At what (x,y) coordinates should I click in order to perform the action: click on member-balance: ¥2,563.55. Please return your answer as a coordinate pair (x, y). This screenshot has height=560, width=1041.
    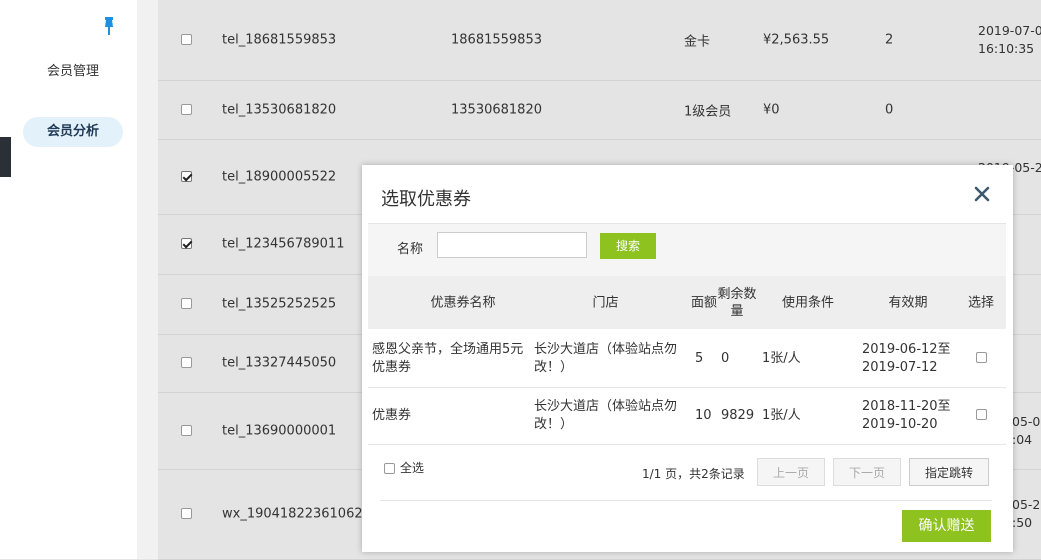
    Looking at the image, I should click on (796, 40).